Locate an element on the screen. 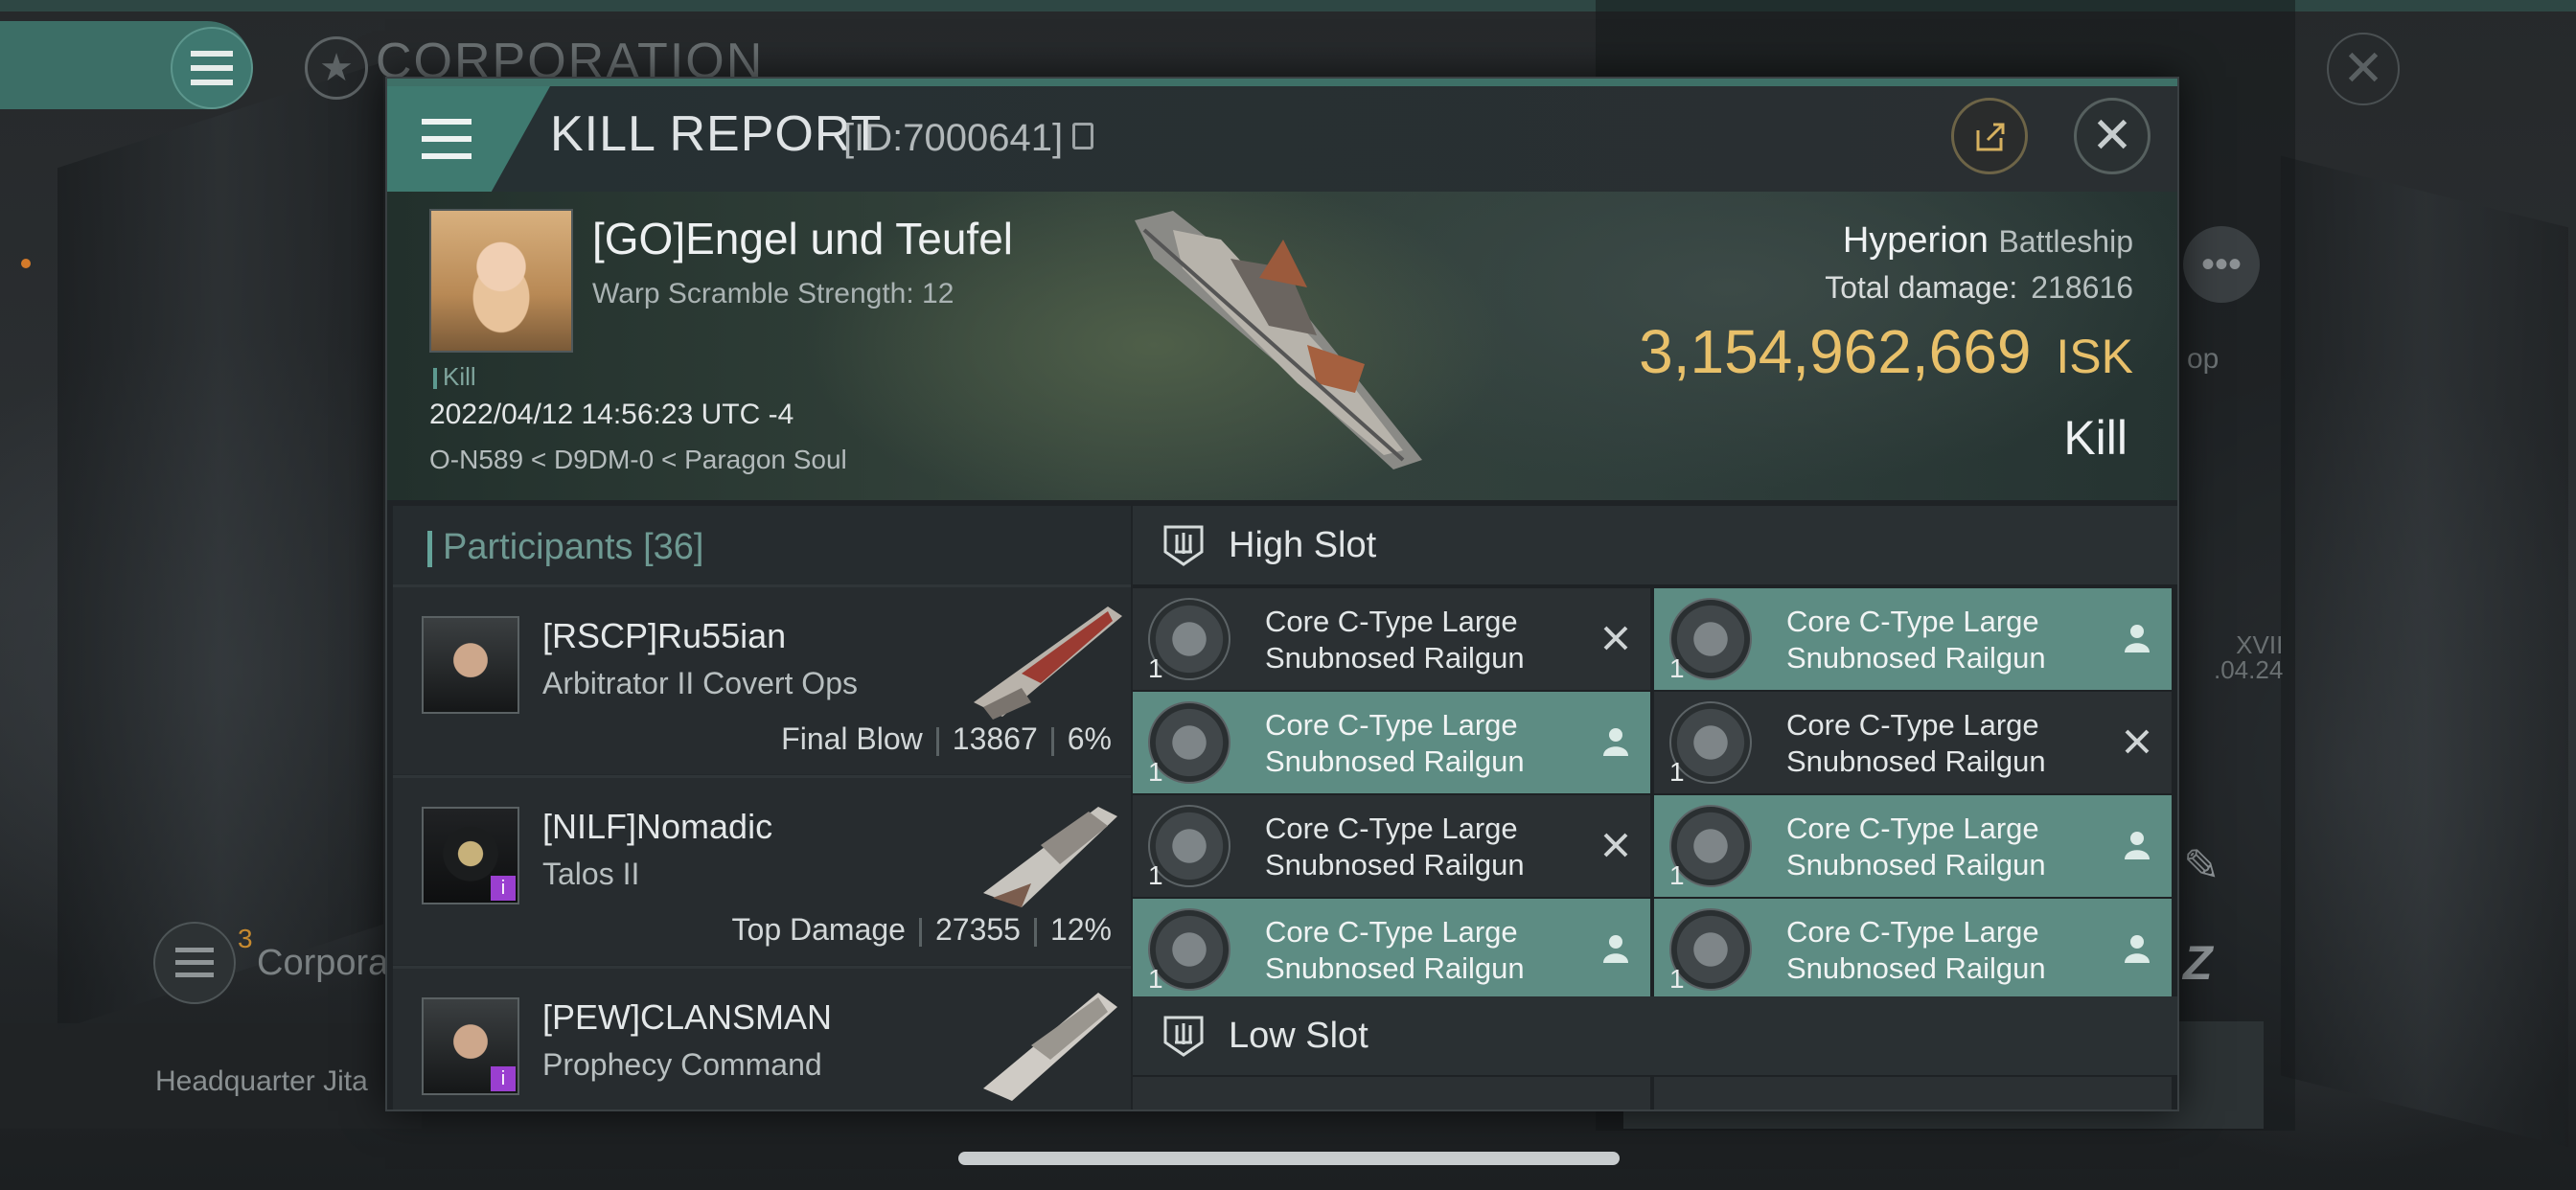 This screenshot has height=1190, width=2576. kill-location: O-N589 < D9DM-0 < Paragon Soul is located at coordinates (638, 460).